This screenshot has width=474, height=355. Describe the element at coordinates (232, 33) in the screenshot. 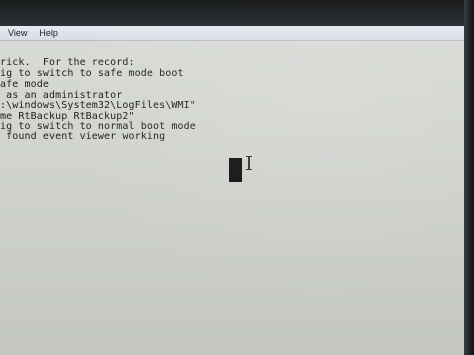

I see `menu-bar: View Help` at that location.